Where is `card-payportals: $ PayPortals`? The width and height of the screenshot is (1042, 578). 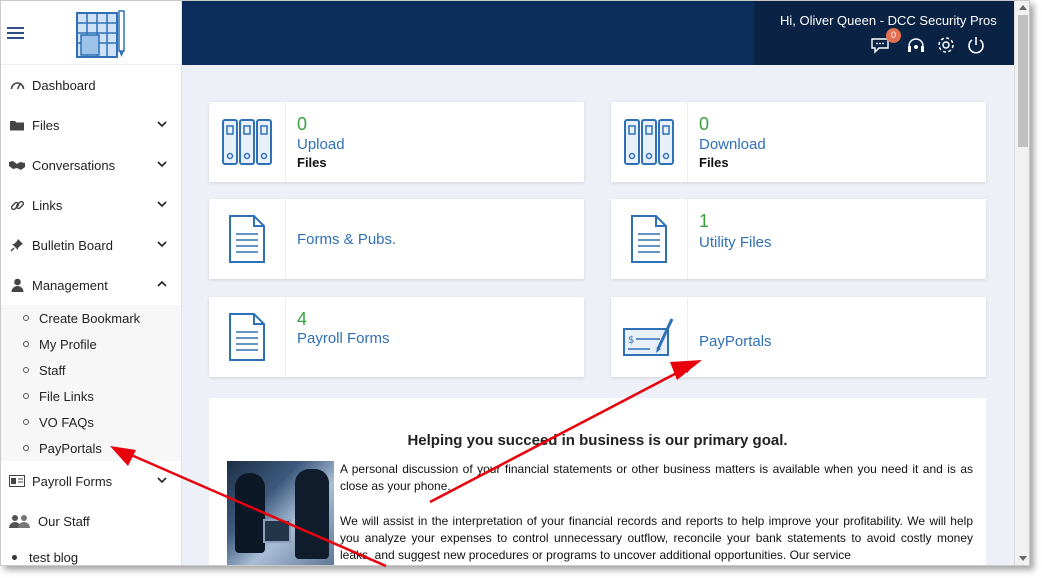 card-payportals: $ PayPortals is located at coordinates (798, 337).